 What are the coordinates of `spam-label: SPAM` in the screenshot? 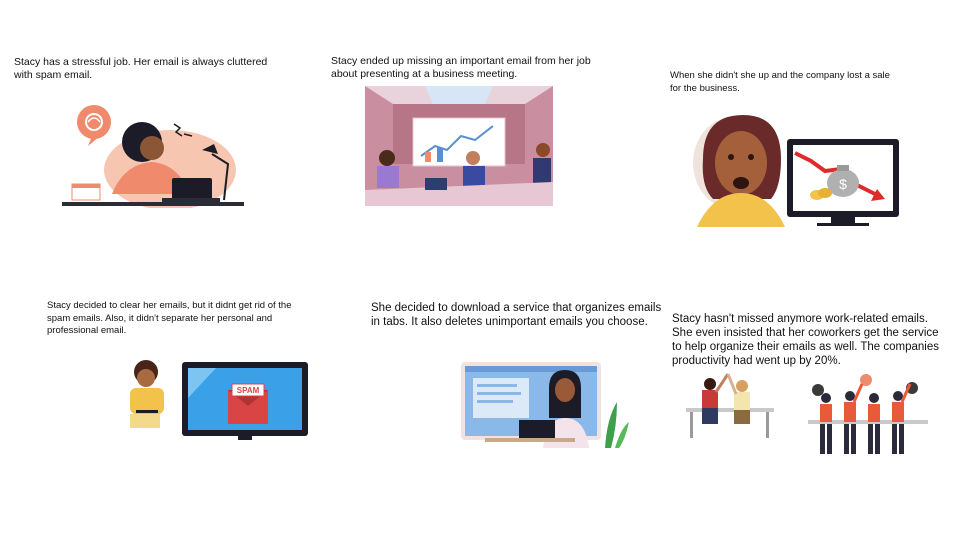 It's located at (248, 390).